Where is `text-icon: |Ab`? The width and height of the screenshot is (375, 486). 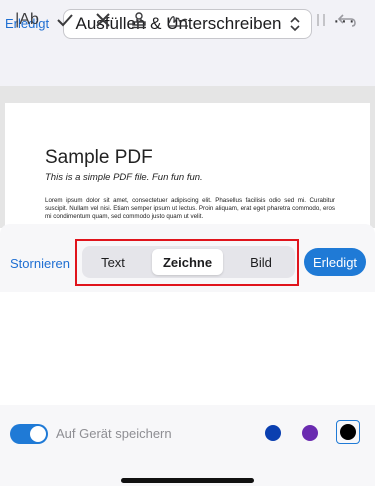 text-icon: |Ab is located at coordinates (27, 20).